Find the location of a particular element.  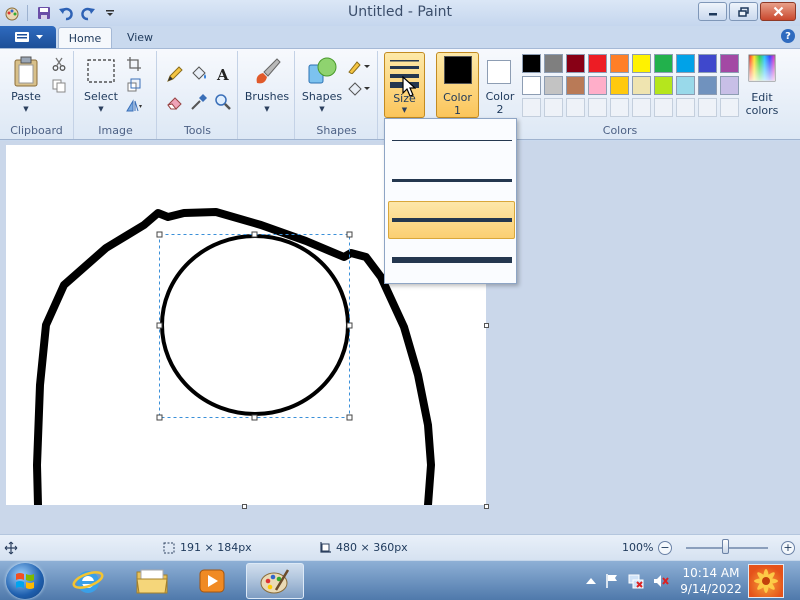

edit-colors-button: Edit colors is located at coordinates (762, 86).